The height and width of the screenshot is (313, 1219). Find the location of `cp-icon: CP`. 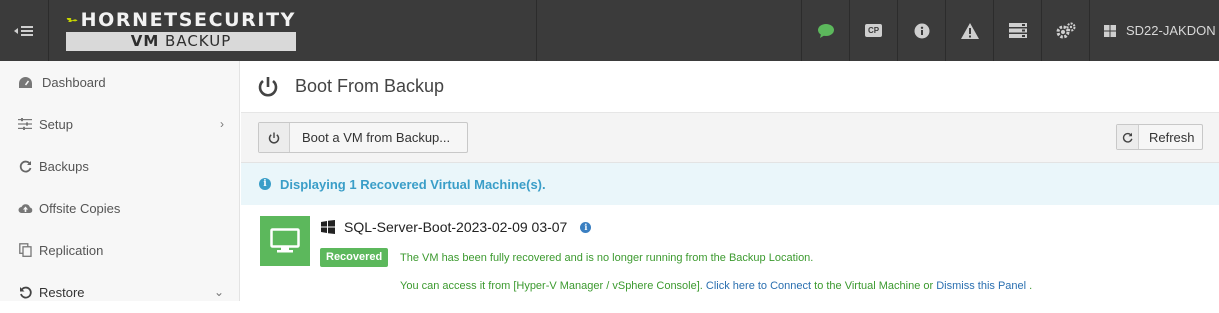

cp-icon: CP is located at coordinates (873, 30).